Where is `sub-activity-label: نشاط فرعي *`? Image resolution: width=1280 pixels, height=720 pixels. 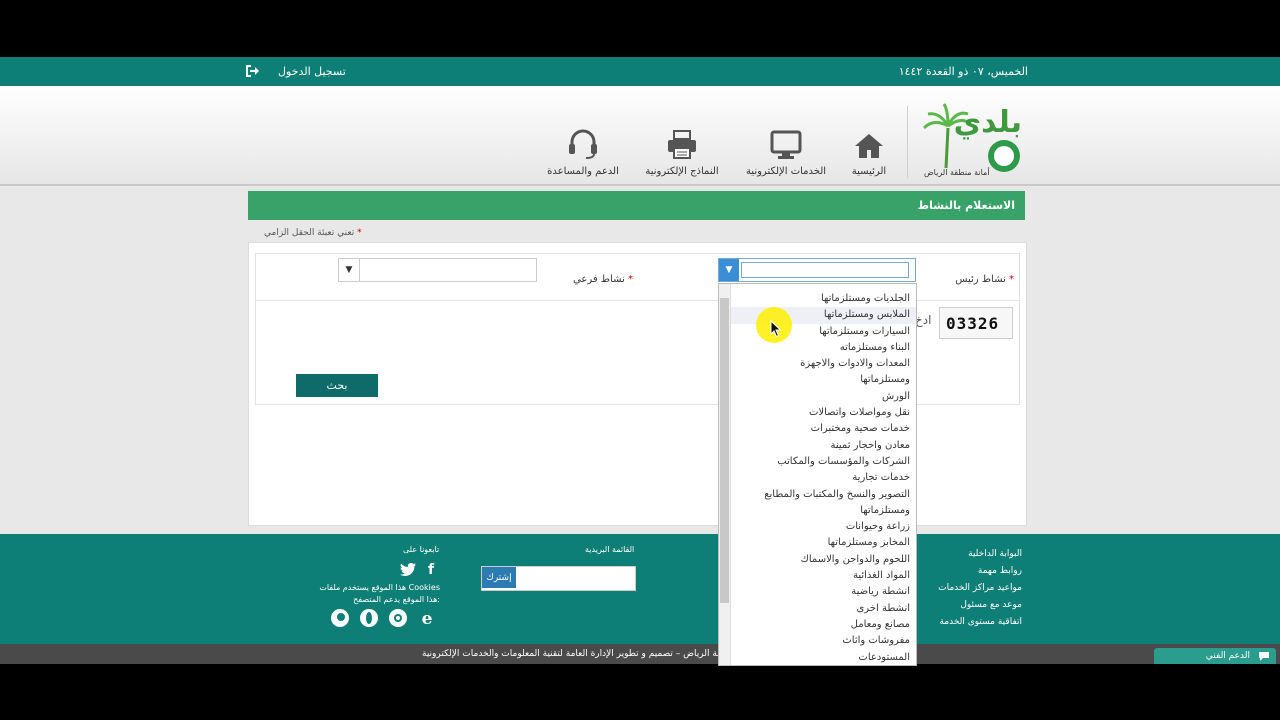 sub-activity-label: نشاط فرعي * is located at coordinates (603, 279).